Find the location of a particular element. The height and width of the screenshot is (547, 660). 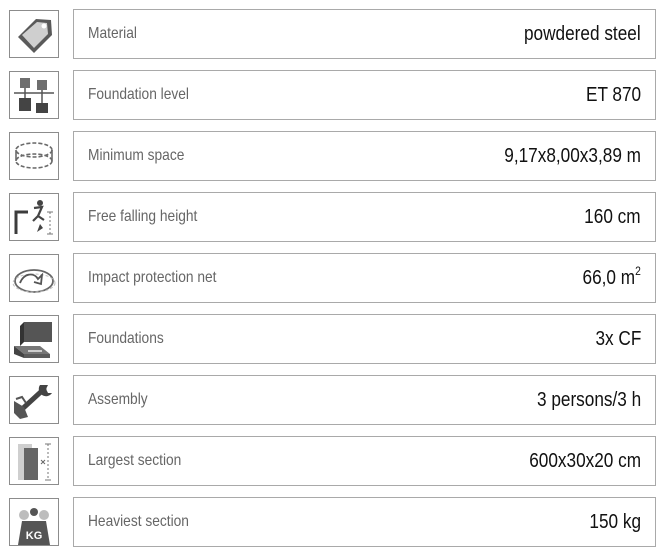

spec-row-heaviest-section: KG Heaviest section 150 kg is located at coordinates (332, 522).